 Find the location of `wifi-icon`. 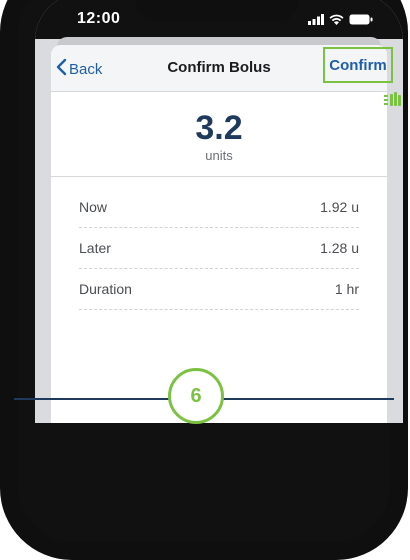

wifi-icon is located at coordinates (336, 21).